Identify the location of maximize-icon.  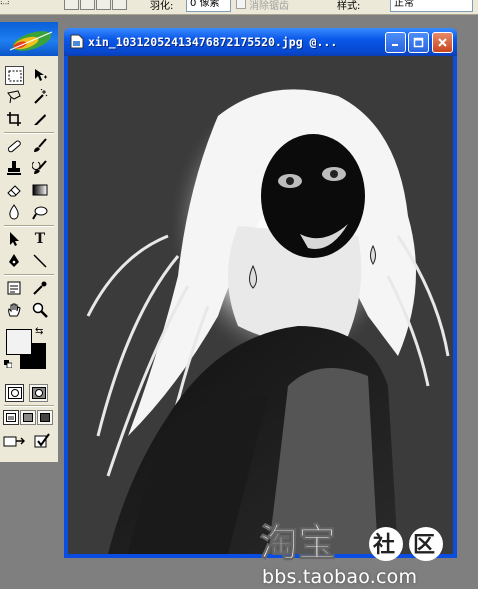
(418, 42).